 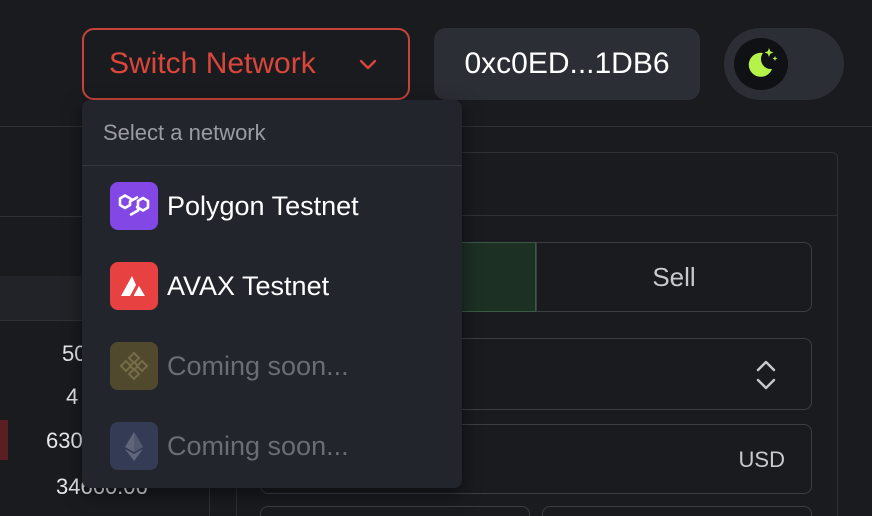 I want to click on chevron-down-icon, so click(x=368, y=64).